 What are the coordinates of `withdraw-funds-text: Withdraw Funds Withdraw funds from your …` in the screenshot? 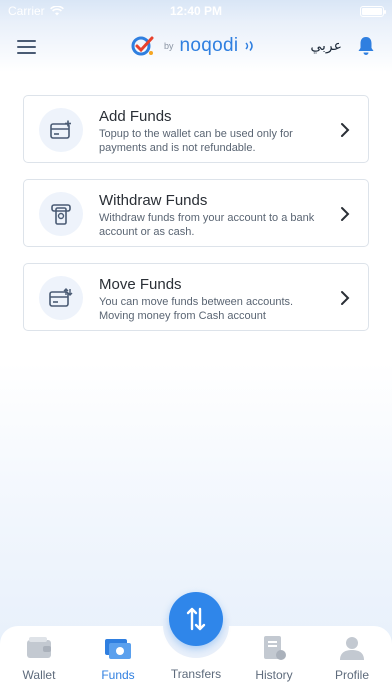 It's located at (214, 215).